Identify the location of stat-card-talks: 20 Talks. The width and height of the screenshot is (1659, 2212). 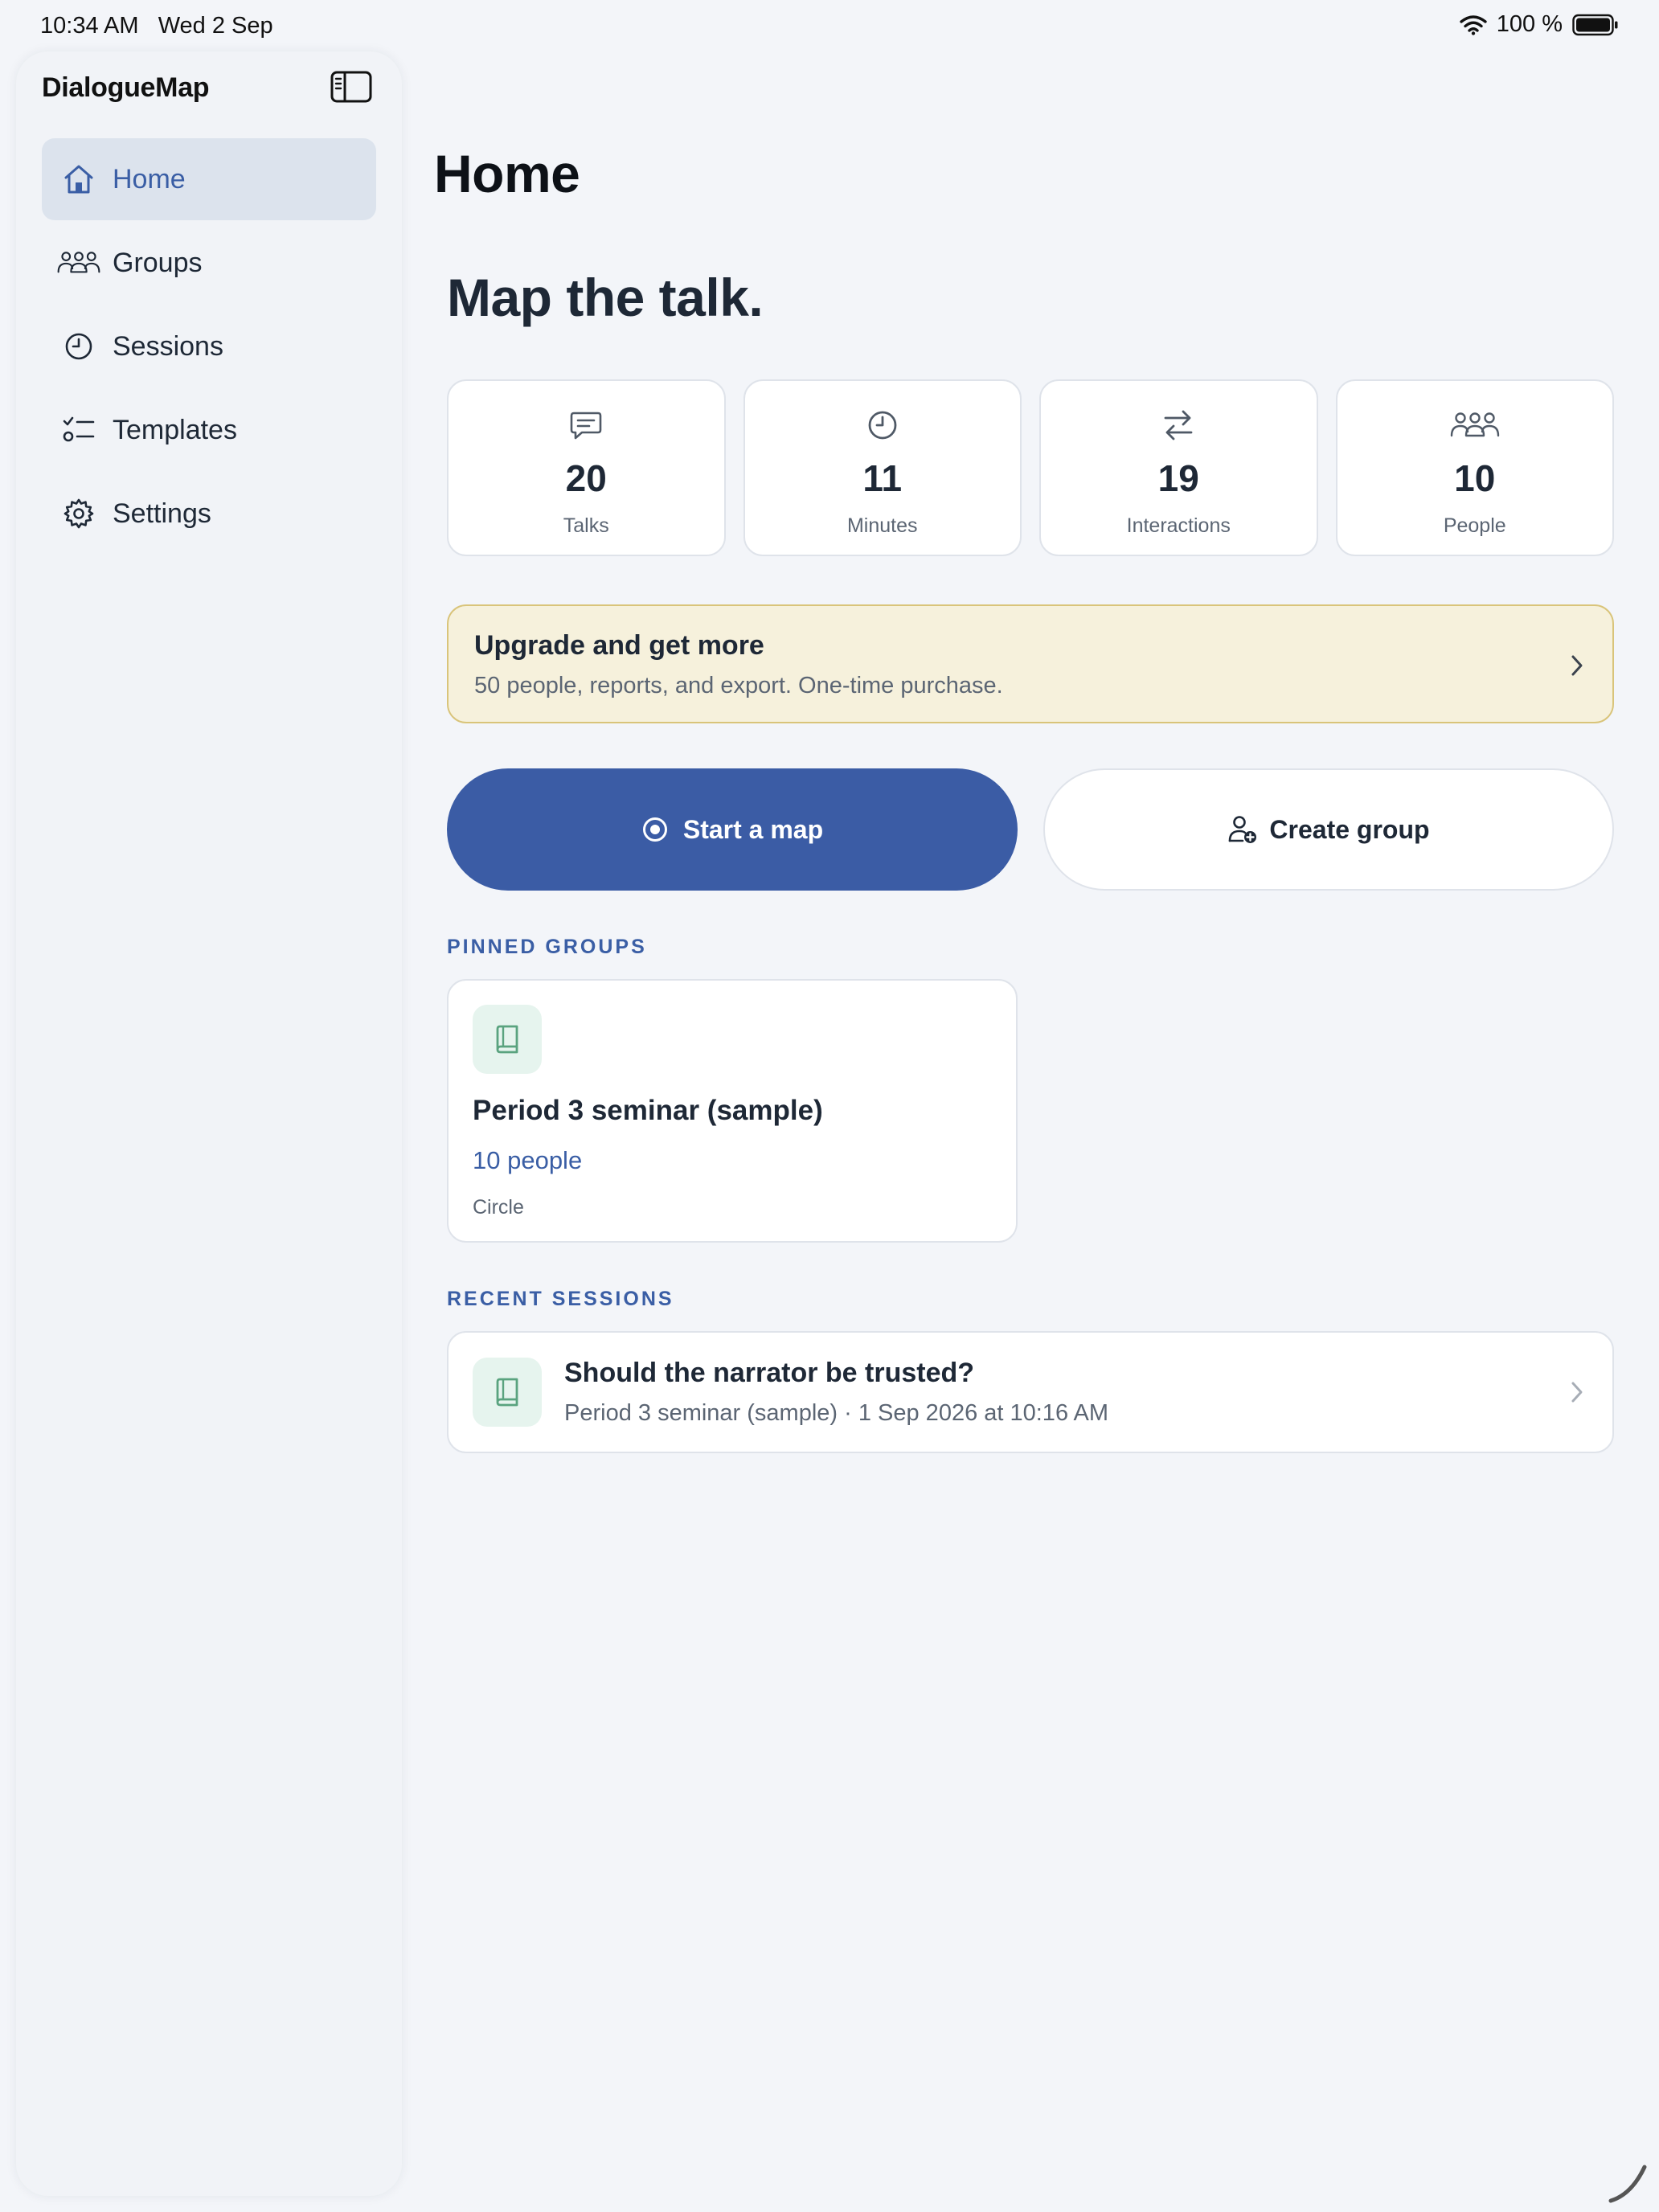
(586, 467).